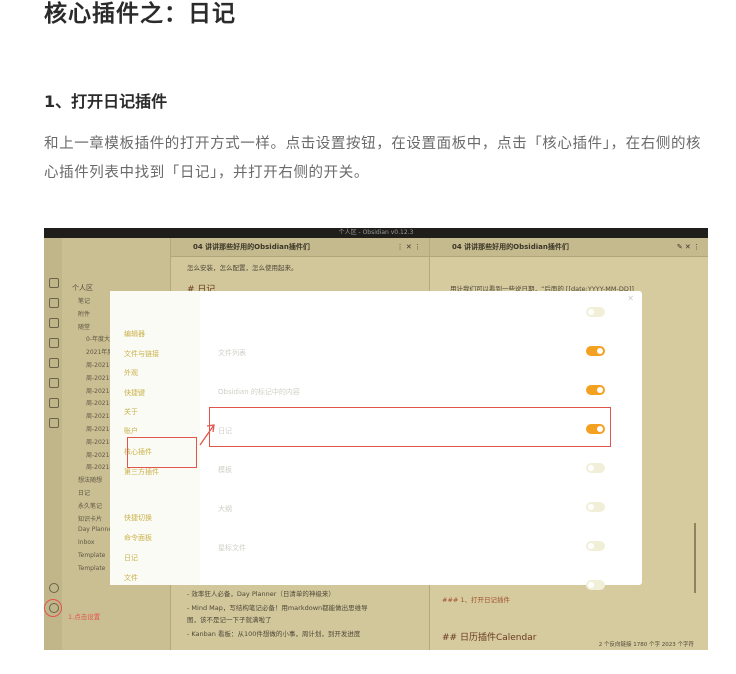 The width and height of the screenshot is (736, 674). Describe the element at coordinates (84, 617) in the screenshot. I see `annotation-label: 1.点击设置` at that location.